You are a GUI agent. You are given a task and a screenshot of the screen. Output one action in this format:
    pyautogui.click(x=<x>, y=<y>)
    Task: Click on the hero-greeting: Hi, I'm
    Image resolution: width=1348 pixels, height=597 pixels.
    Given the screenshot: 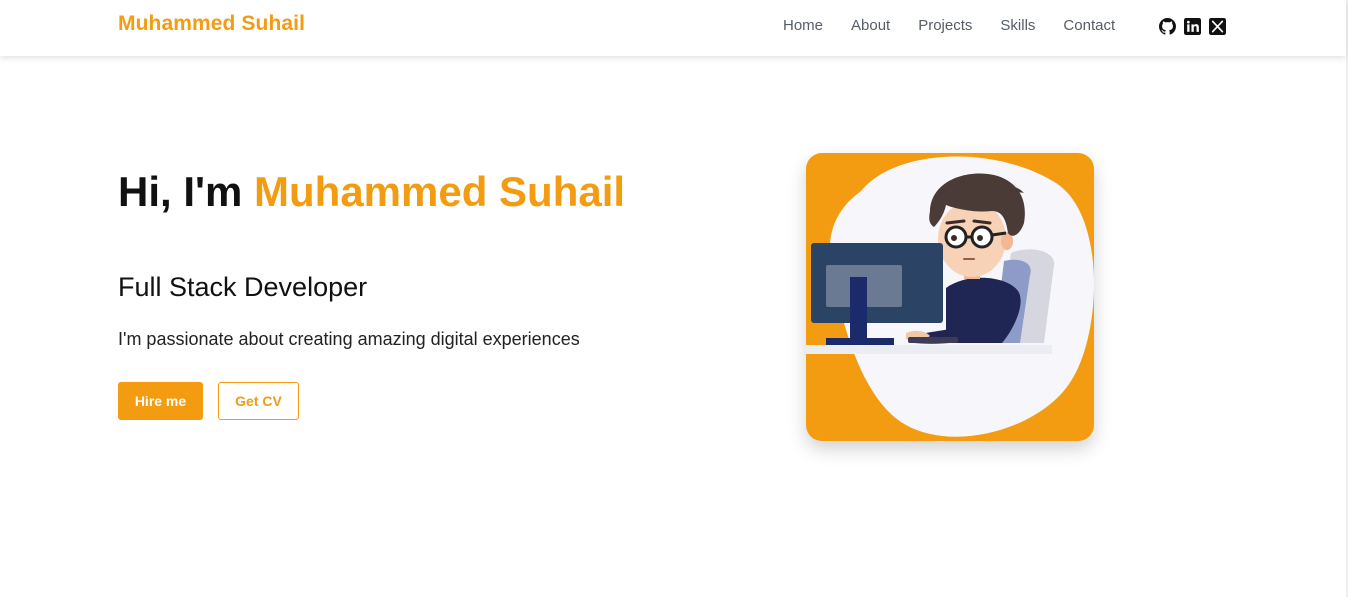 What is the action you would take?
    pyautogui.click(x=180, y=191)
    